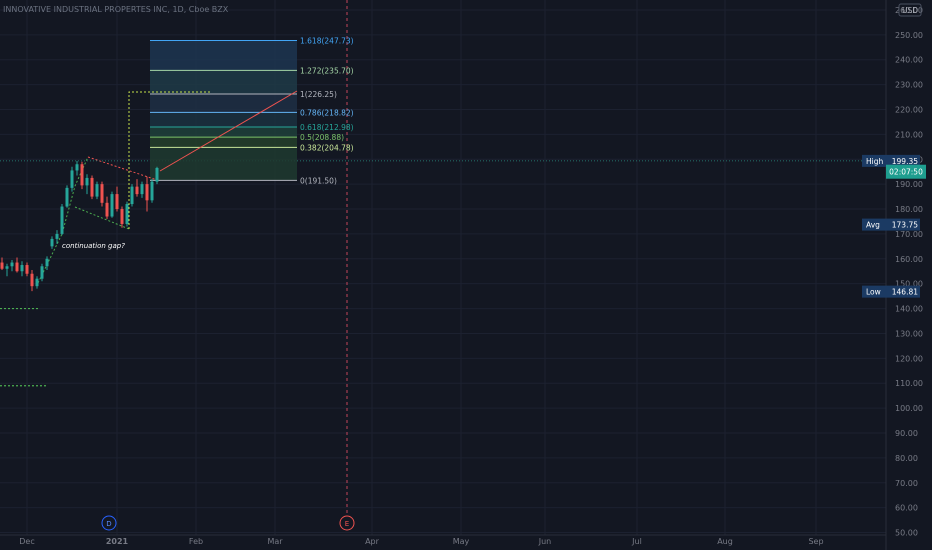 The image size is (932, 550). I want to click on y-tick-label: 180.00, so click(909, 209).